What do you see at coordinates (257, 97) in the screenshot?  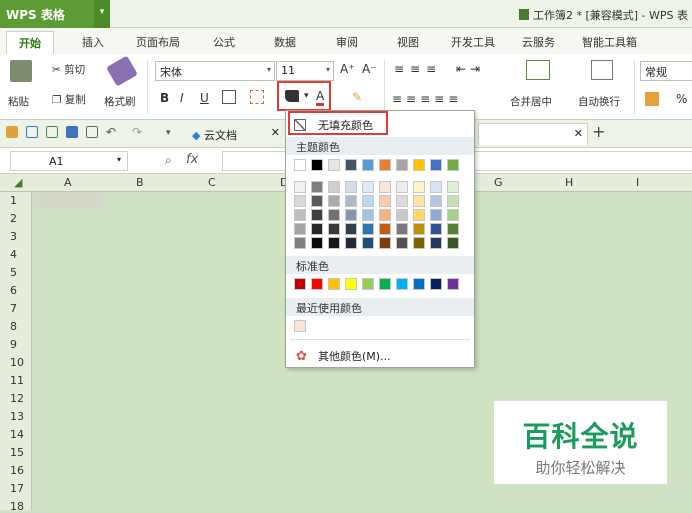 I see `clear-format-icon` at bounding box center [257, 97].